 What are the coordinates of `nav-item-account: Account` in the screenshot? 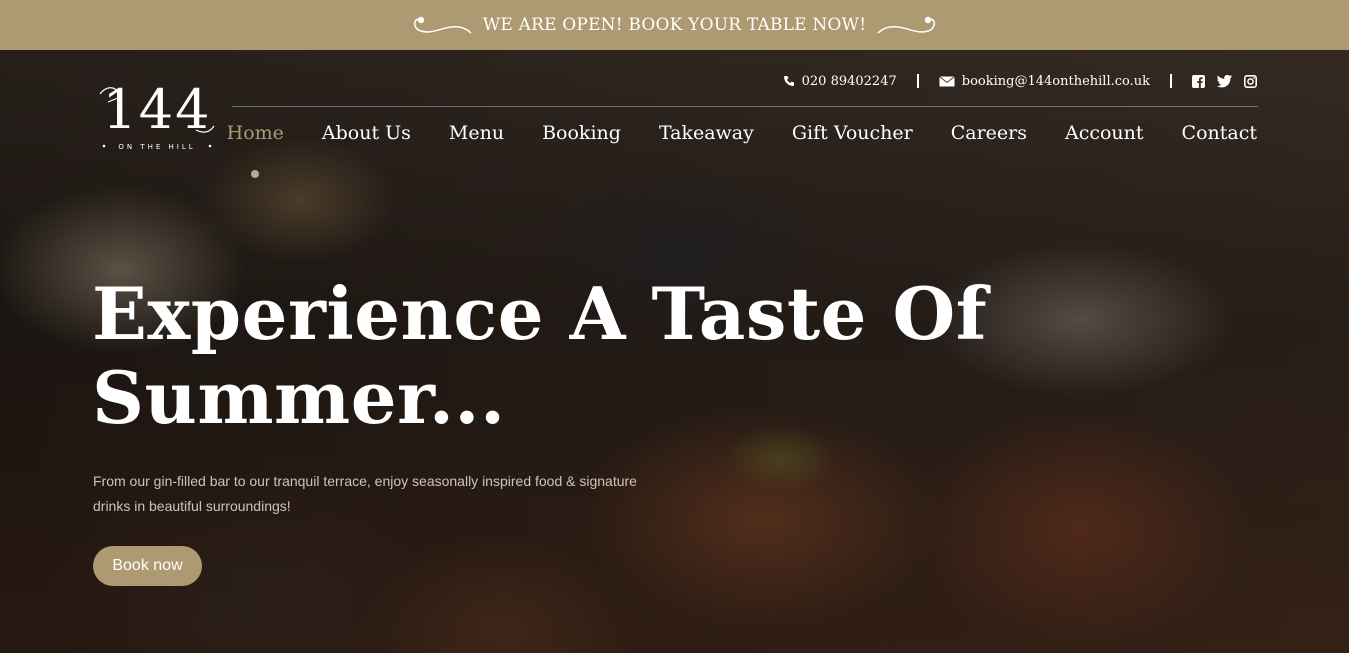 It's located at (1104, 133).